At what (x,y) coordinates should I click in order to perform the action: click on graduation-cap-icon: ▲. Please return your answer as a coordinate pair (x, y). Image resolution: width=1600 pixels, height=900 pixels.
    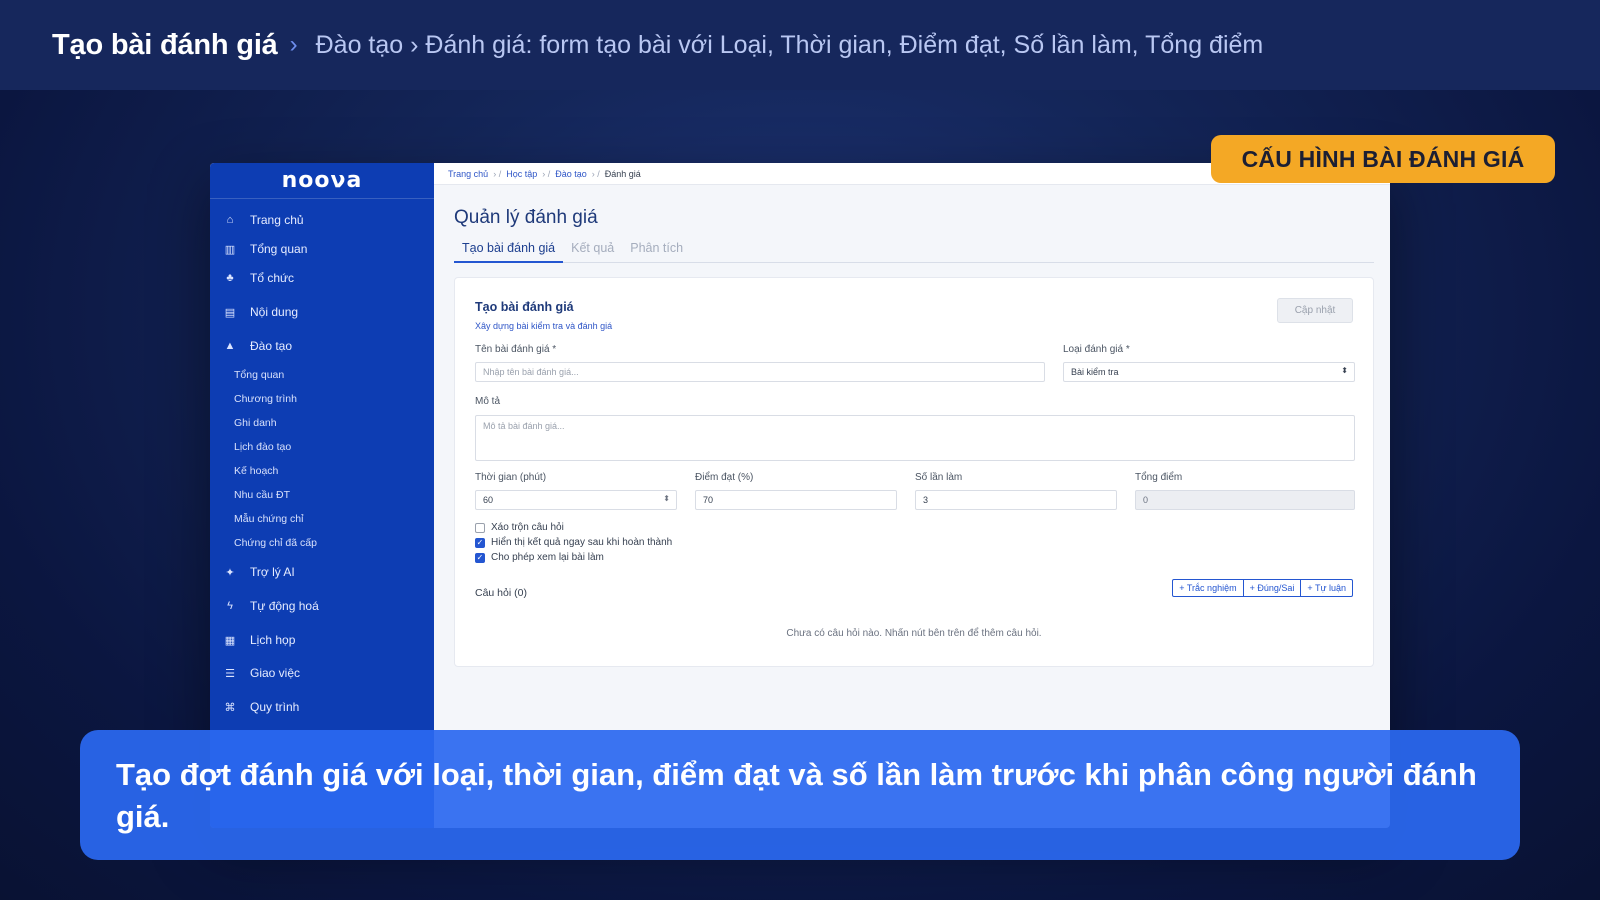
    Looking at the image, I should click on (230, 346).